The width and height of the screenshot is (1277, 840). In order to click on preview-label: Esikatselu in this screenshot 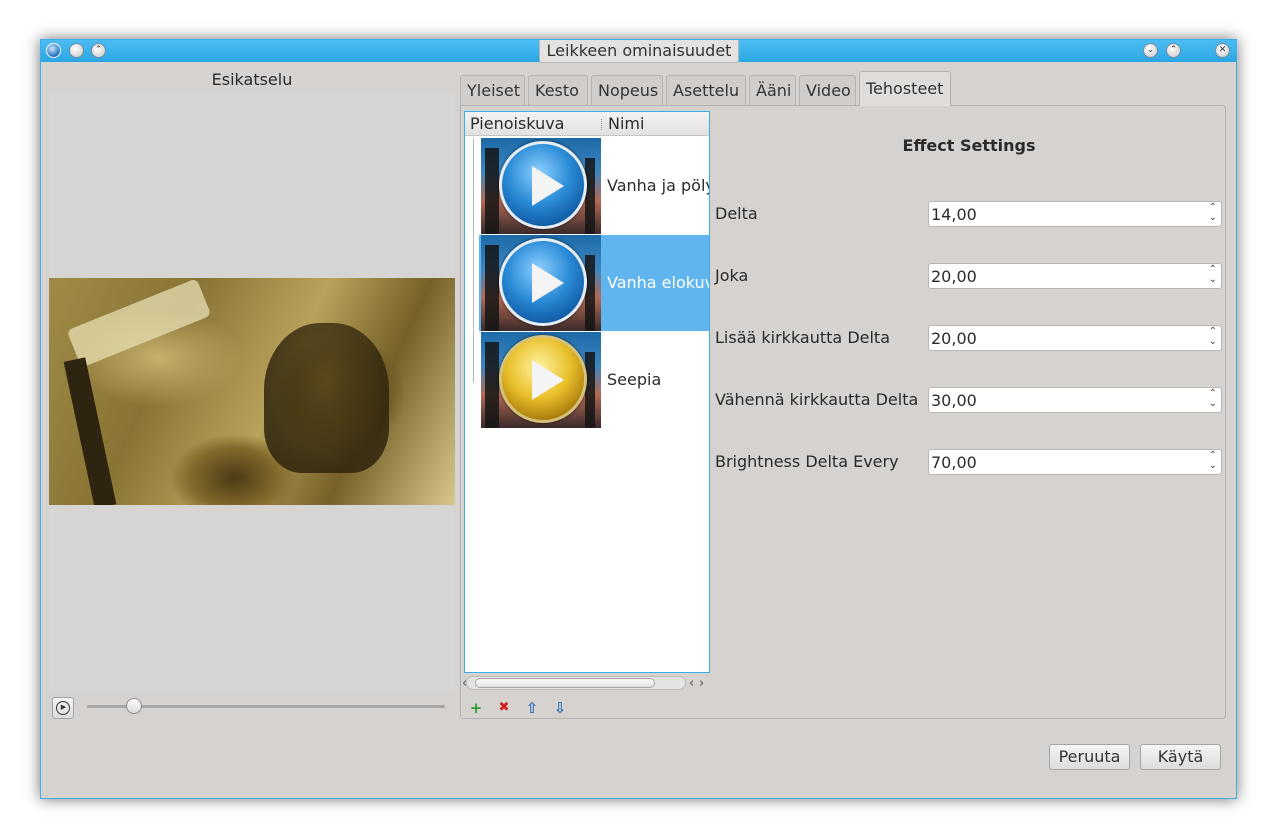, I will do `click(252, 79)`.